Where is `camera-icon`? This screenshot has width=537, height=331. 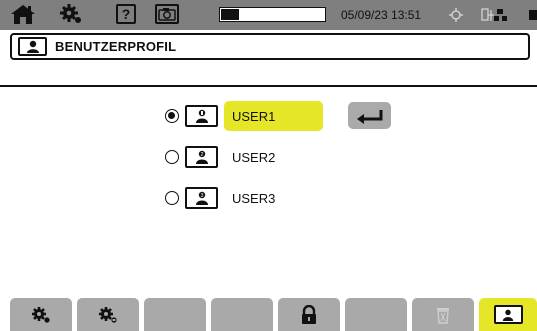
camera-icon is located at coordinates (167, 14).